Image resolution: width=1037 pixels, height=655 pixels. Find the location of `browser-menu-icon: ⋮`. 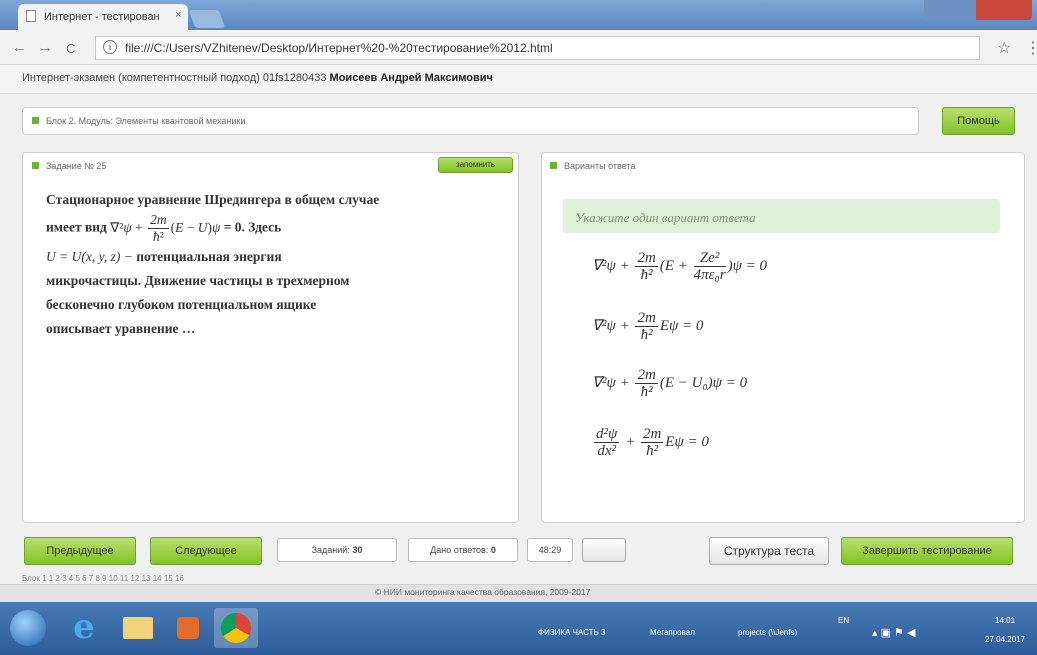

browser-menu-icon: ⋮ is located at coordinates (1031, 48).